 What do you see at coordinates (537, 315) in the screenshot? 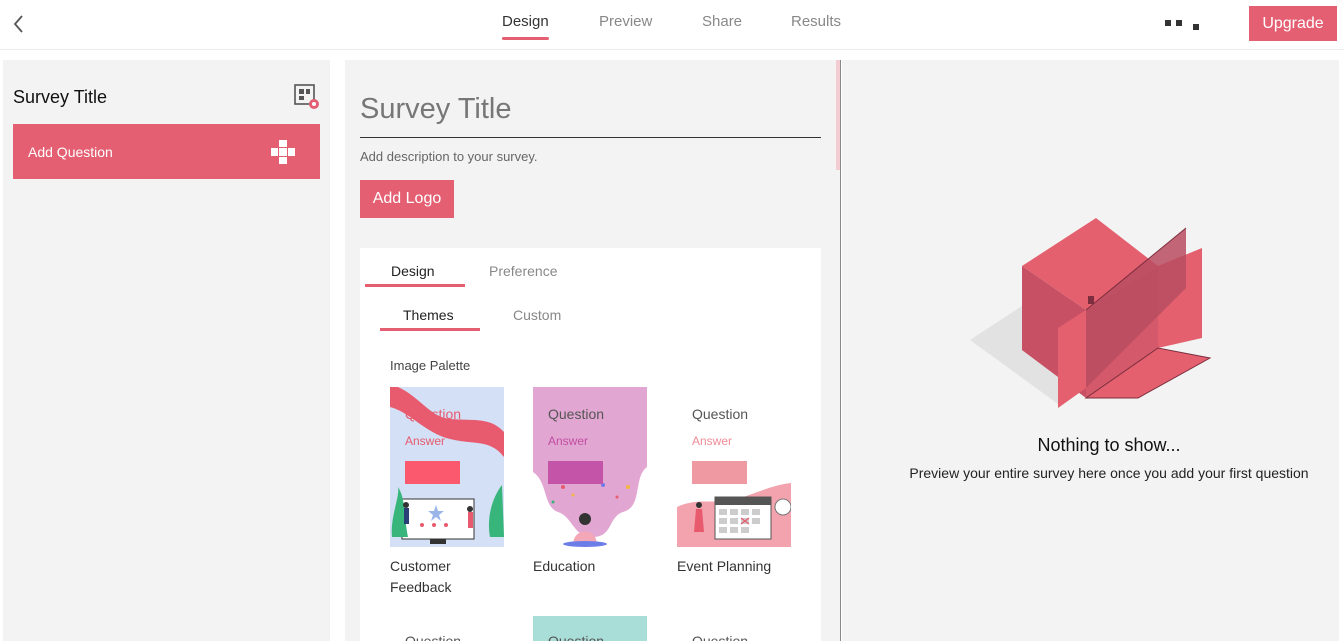
I see `tab-custom: Custom` at bounding box center [537, 315].